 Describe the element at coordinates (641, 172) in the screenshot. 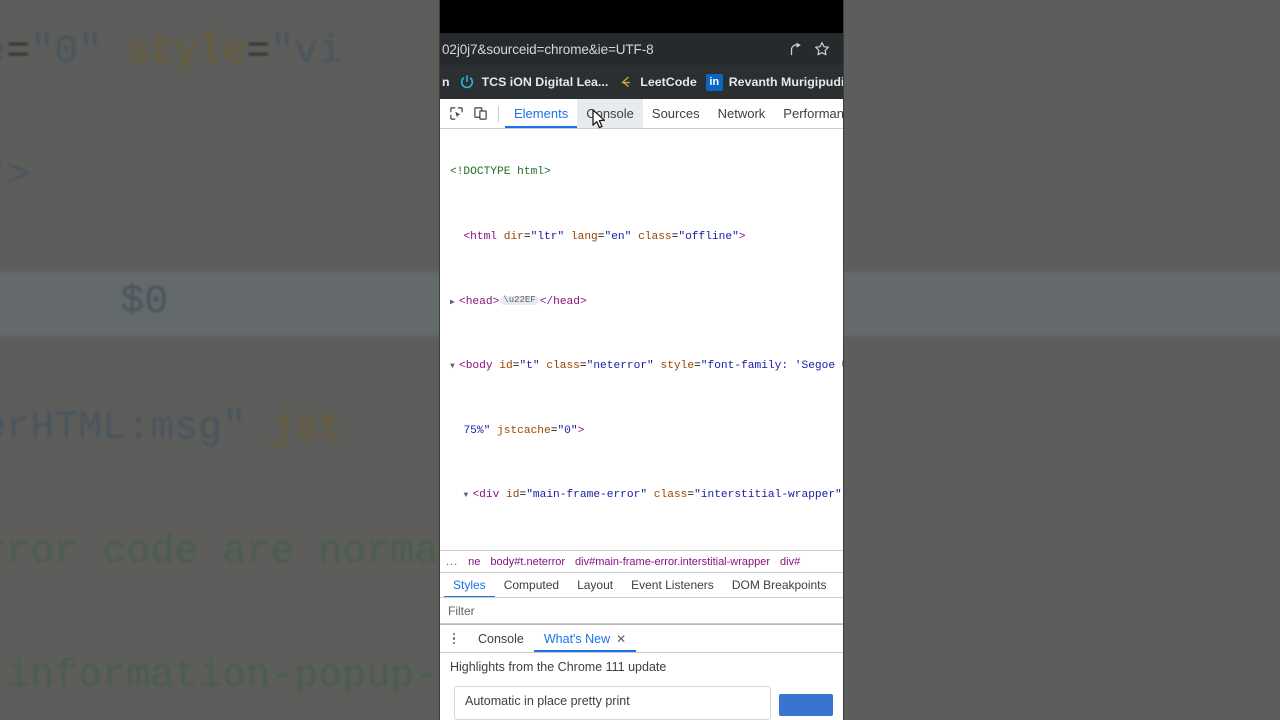

I see `dom-row: <!DOCTYPE html>` at that location.